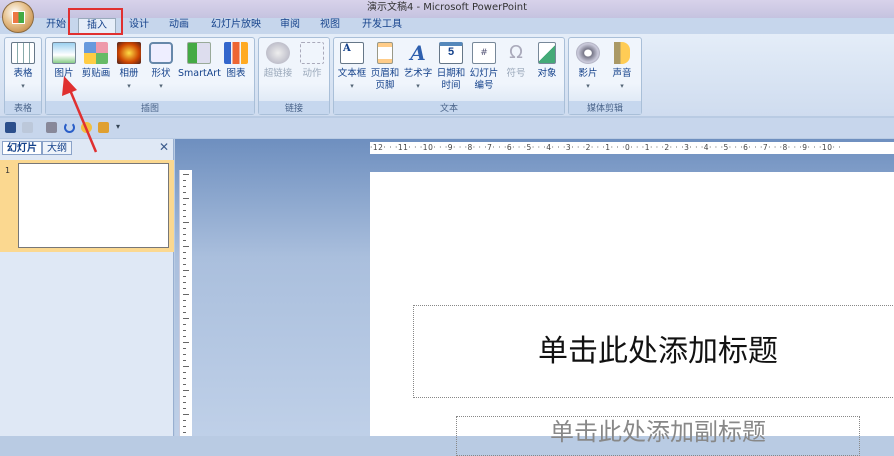  What do you see at coordinates (80, 114) in the screenshot?
I see `annotation-arrow` at bounding box center [80, 114].